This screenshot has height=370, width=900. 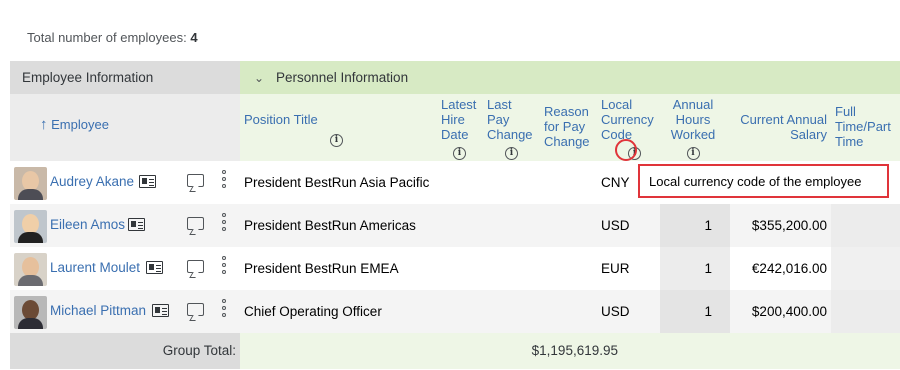 I want to click on column-employee: ↑ Employee, so click(x=74, y=124).